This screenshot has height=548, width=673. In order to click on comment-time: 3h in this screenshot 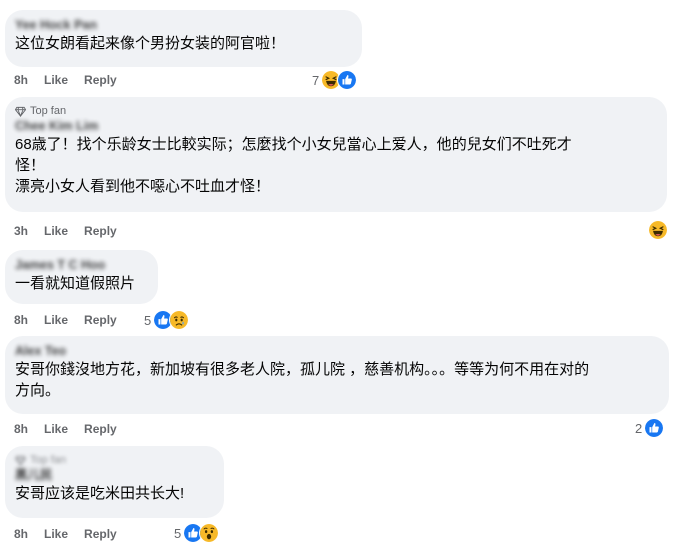, I will do `click(21, 231)`.